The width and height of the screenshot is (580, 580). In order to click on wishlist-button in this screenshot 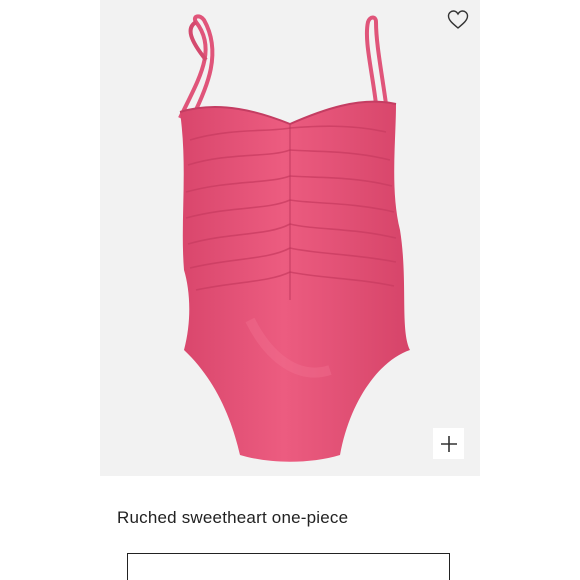, I will do `click(458, 20)`.